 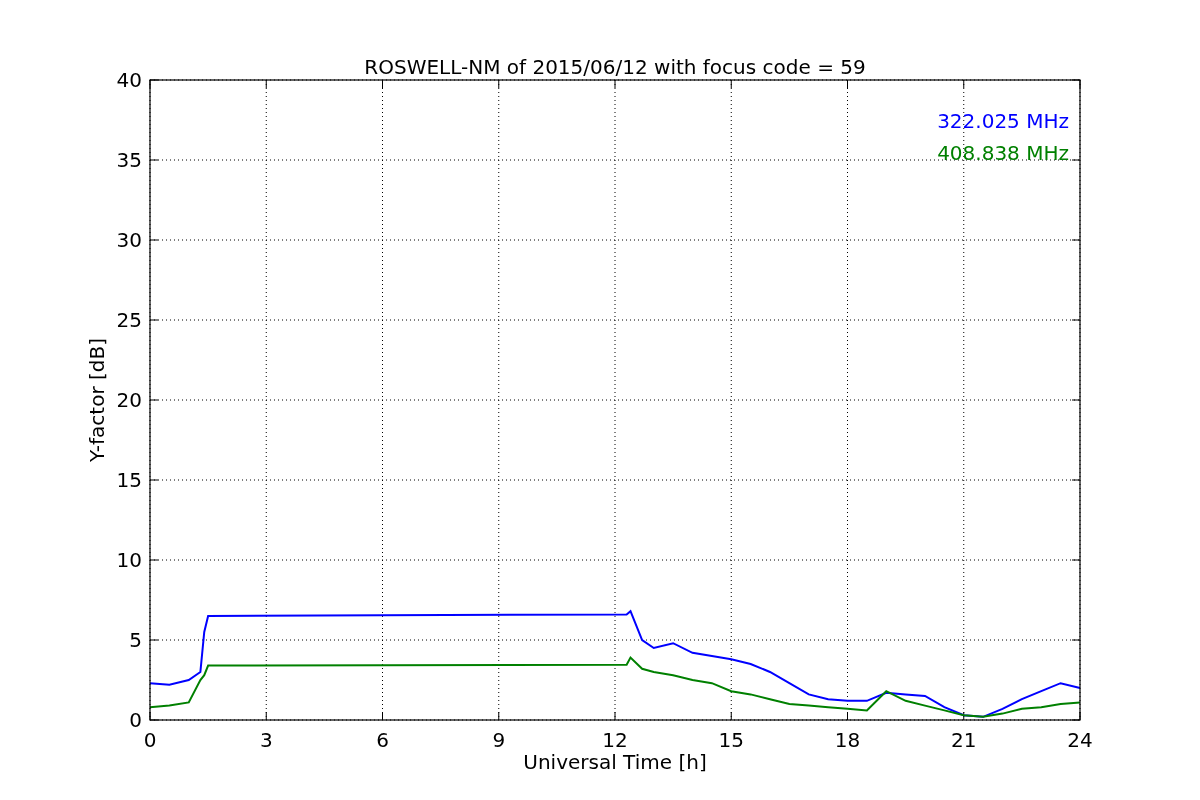 I want to click on tick-label: 3, so click(x=266, y=740).